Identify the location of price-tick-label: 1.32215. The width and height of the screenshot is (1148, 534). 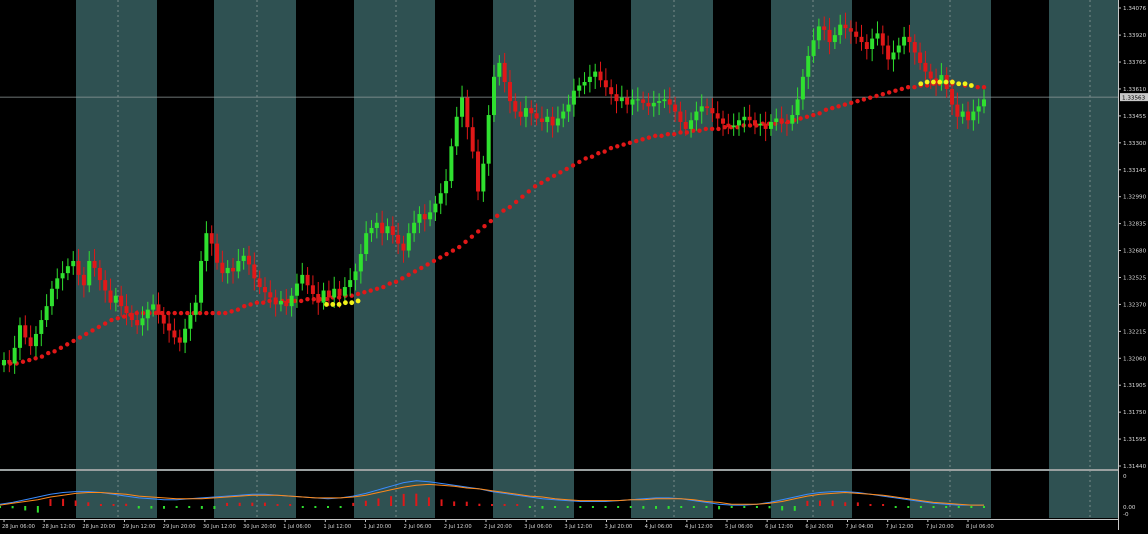
(1135, 332).